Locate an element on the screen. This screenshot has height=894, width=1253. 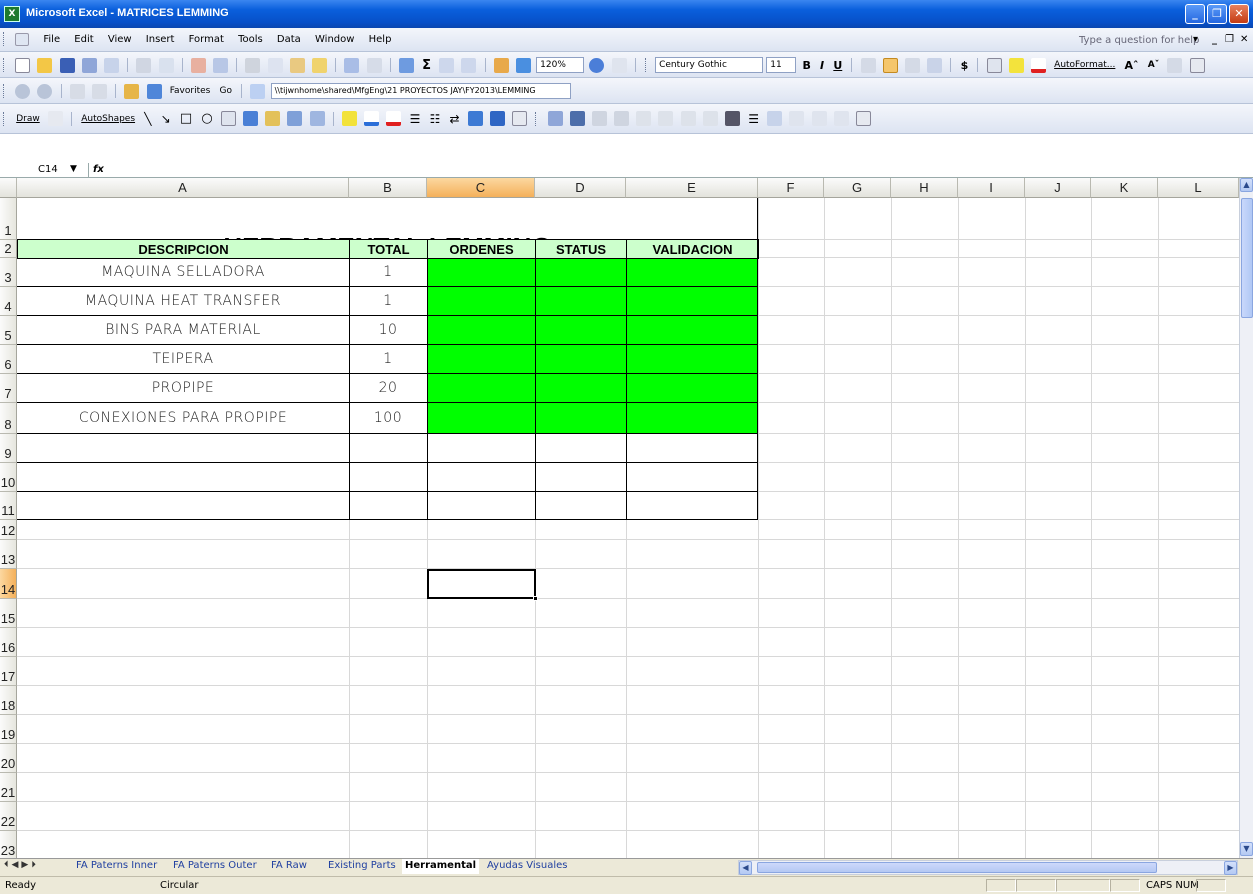
line-color-icon is located at coordinates (372, 118).